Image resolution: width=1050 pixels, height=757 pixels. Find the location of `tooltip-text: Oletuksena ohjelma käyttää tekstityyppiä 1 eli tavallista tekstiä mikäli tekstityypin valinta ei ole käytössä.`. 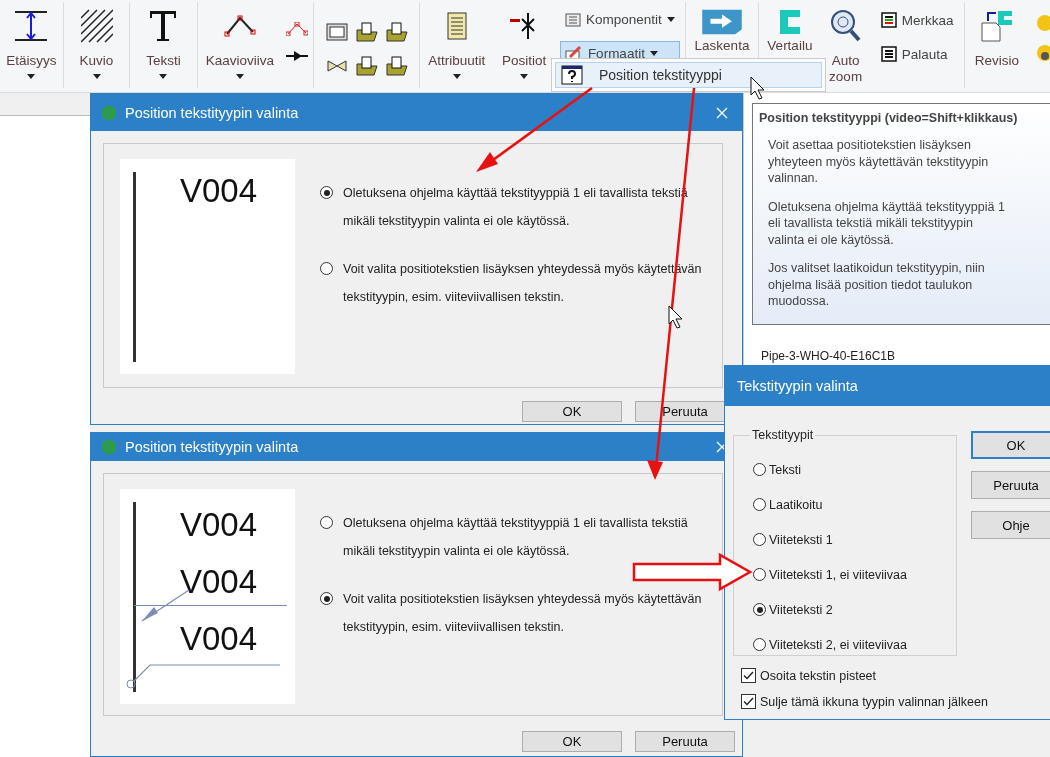

tooltip-text: Oletuksena ohjelma käyttää tekstityyppiä 1 eli tavallista tekstiä mikäli tekstityypin valinta ei ole käytössä. is located at coordinates (887, 223).